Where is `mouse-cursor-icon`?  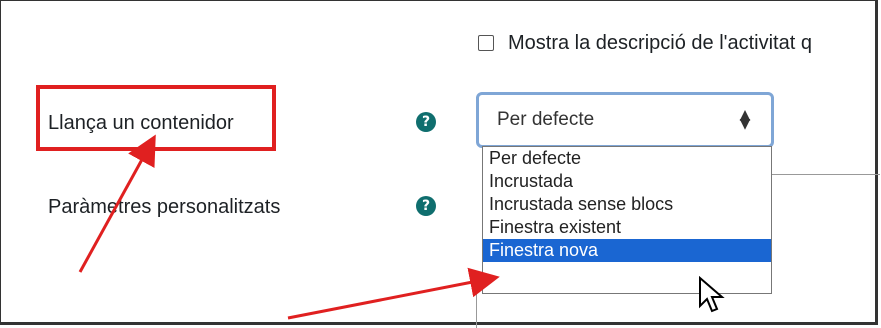 mouse-cursor-icon is located at coordinates (712, 294).